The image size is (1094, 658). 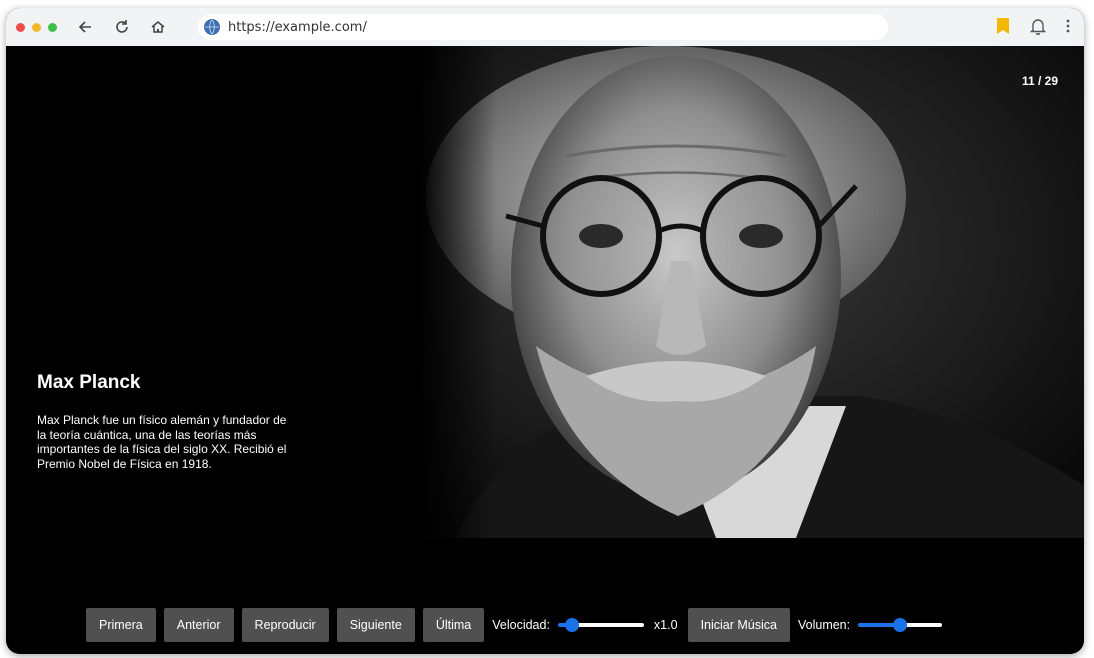 What do you see at coordinates (158, 27) in the screenshot?
I see `home-icon` at bounding box center [158, 27].